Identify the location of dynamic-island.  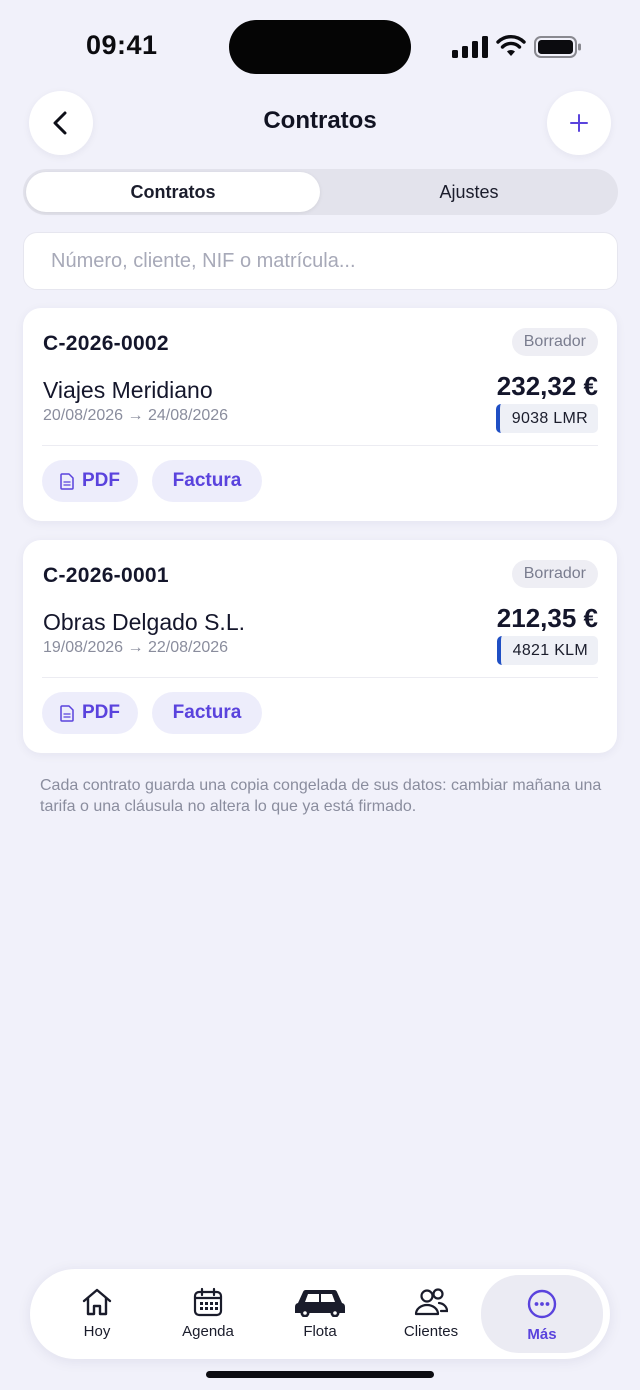
(320, 47).